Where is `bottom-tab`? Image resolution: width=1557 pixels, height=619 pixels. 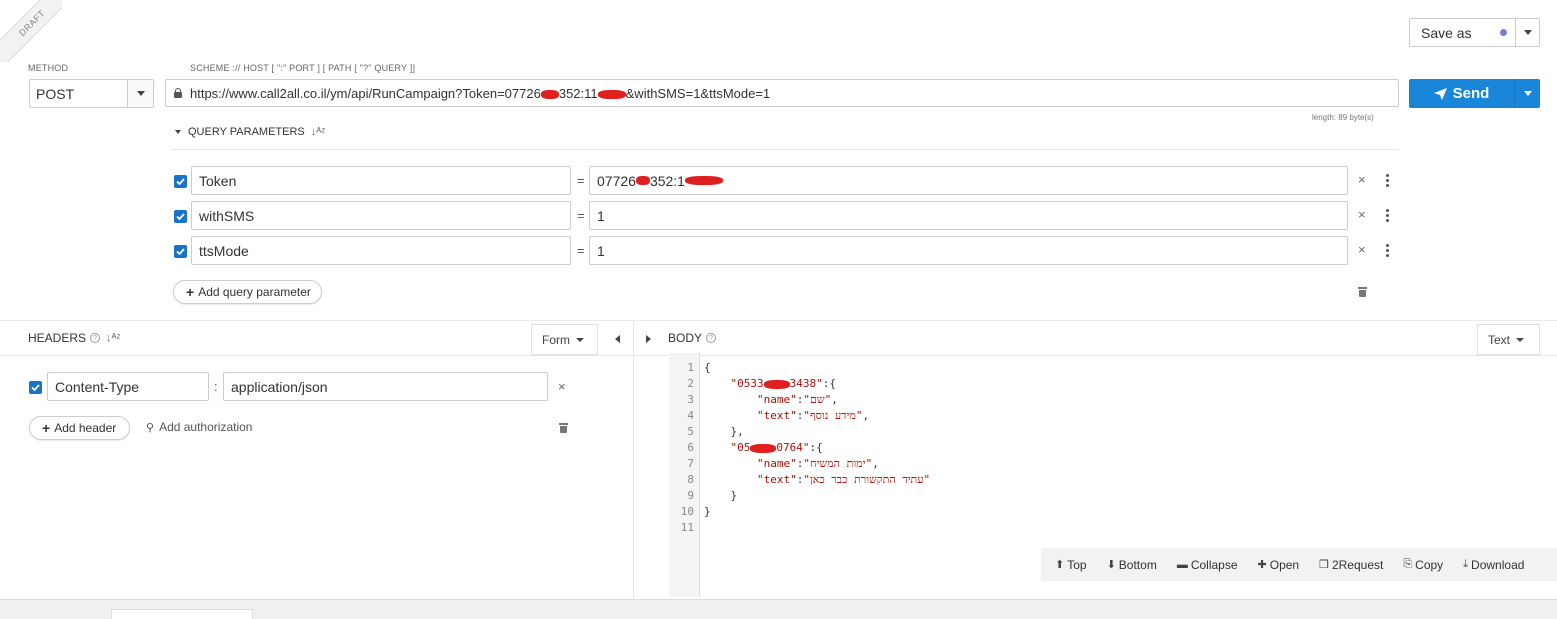 bottom-tab is located at coordinates (182, 614).